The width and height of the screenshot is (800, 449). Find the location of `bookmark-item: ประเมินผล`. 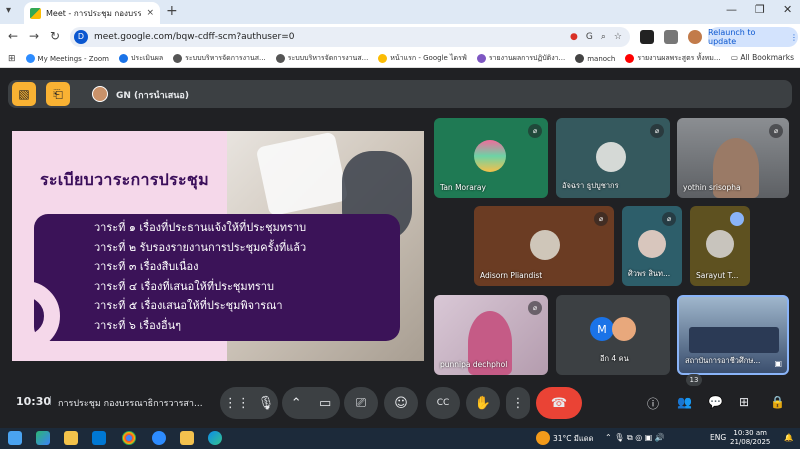

bookmark-item: ประเมินผล is located at coordinates (140, 58).